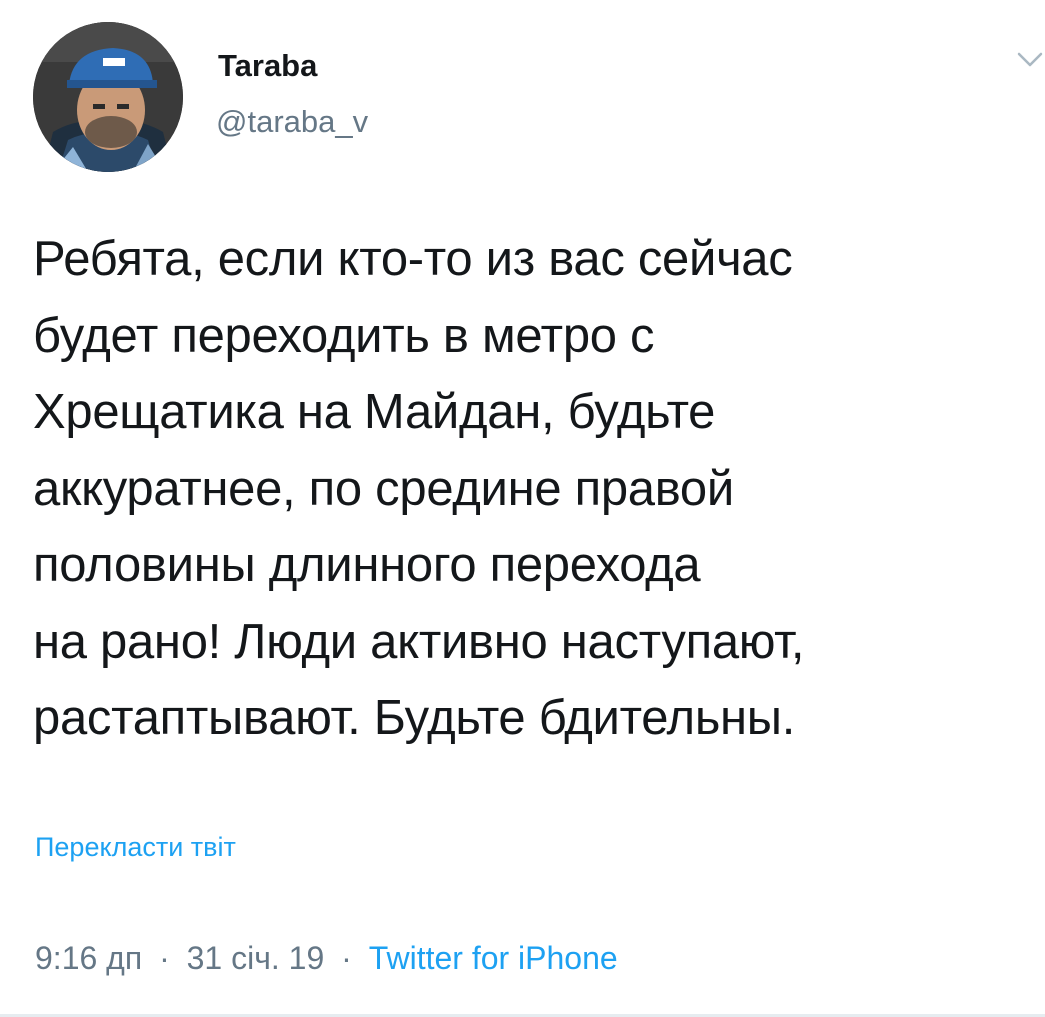 This screenshot has height=1017, width=1045. What do you see at coordinates (493, 958) in the screenshot?
I see `tweet-source-link: Twitter for iPhone` at bounding box center [493, 958].